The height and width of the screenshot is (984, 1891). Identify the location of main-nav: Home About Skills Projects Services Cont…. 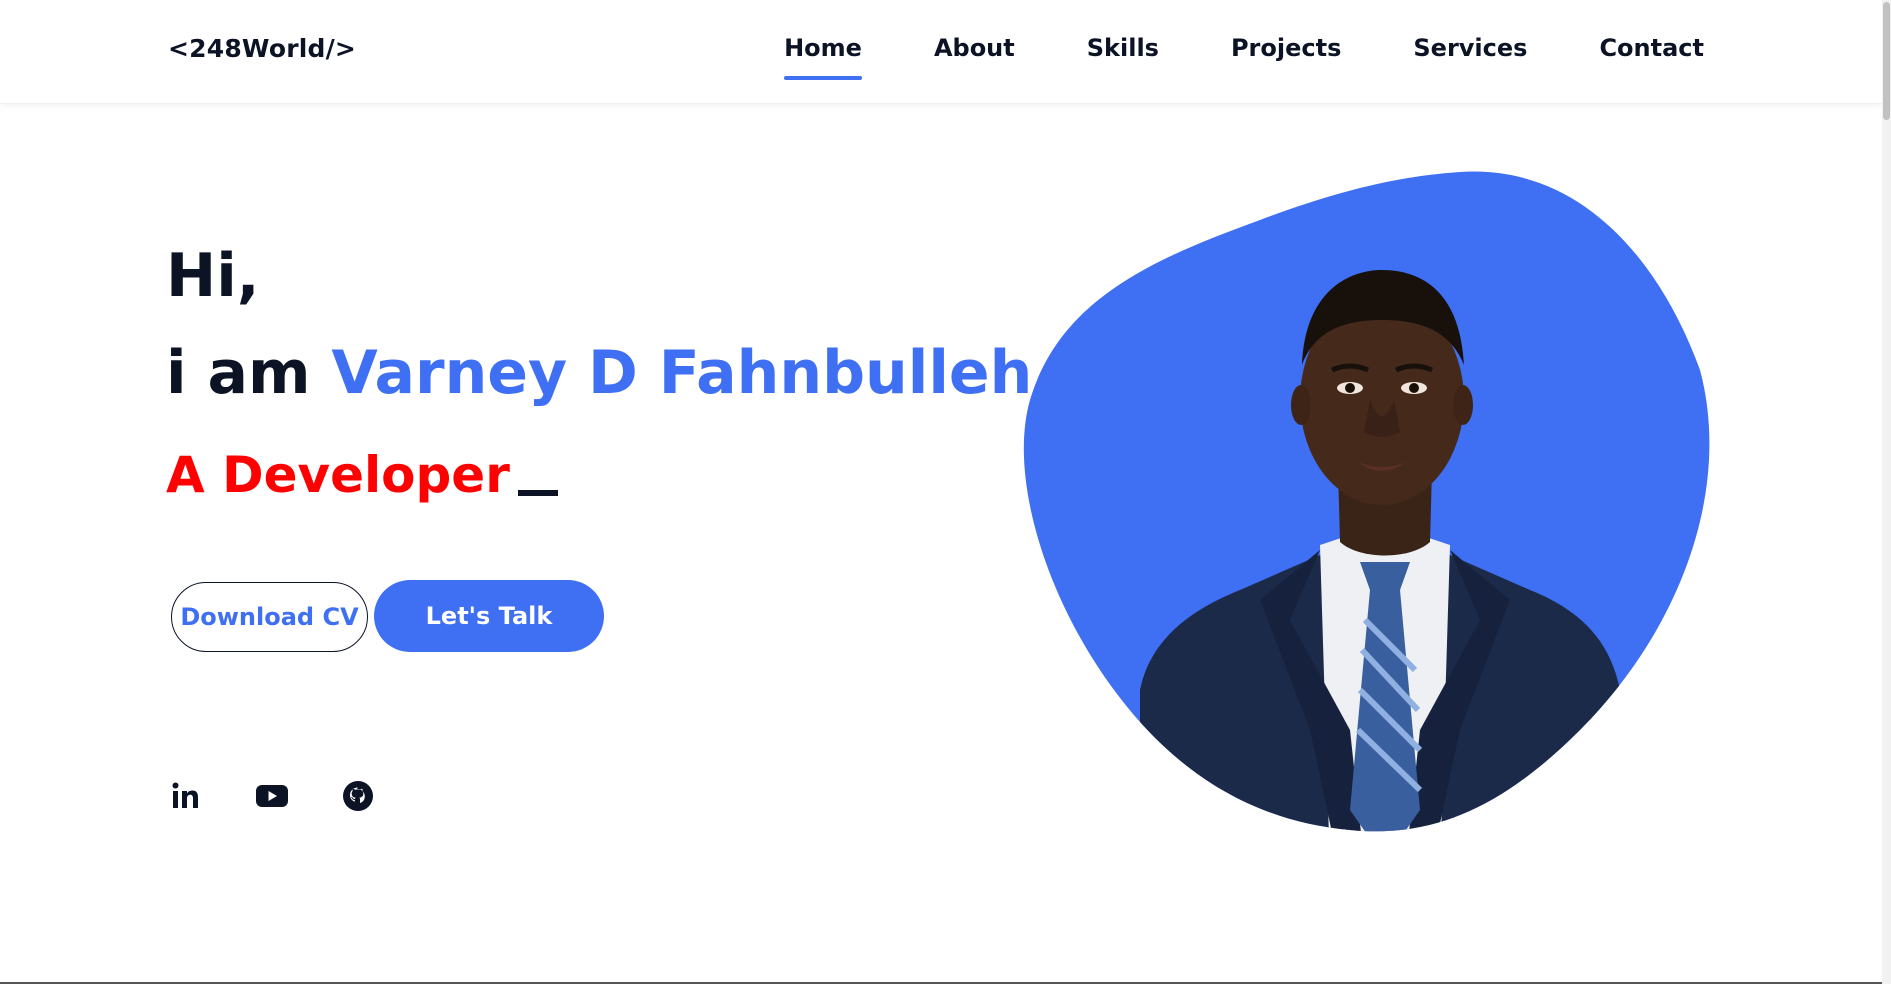
(1244, 57).